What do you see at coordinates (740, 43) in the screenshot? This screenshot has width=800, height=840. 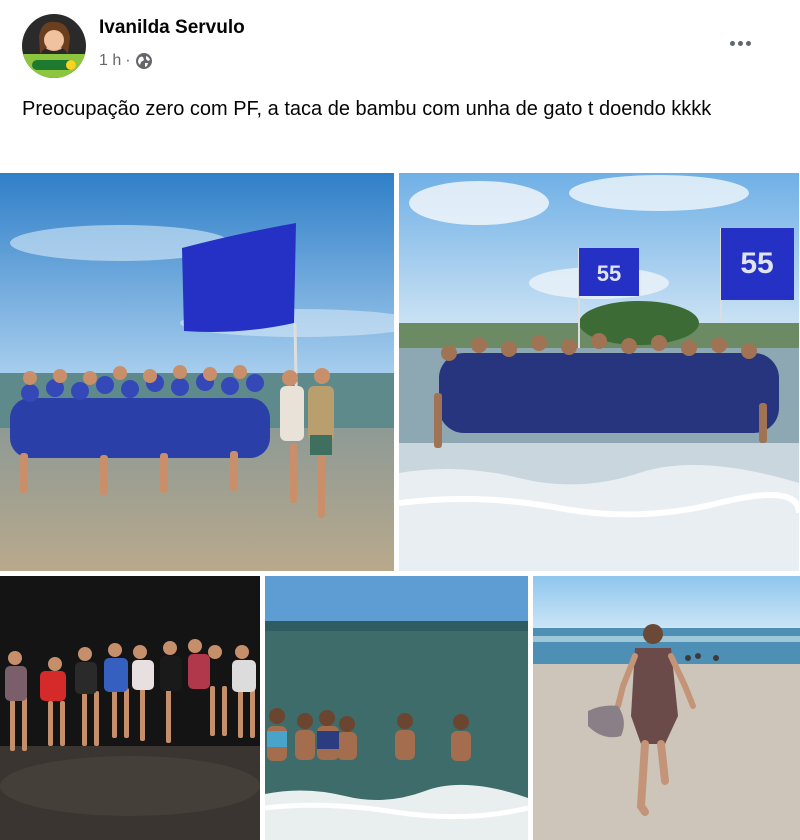 I see `more-options-icon` at bounding box center [740, 43].